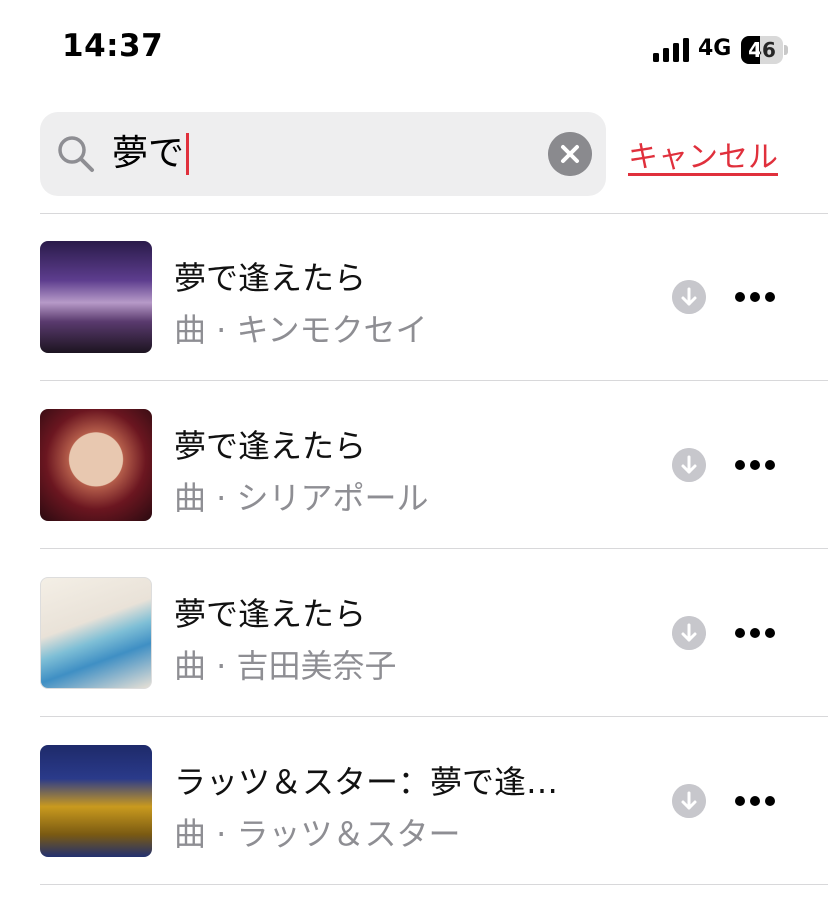 This screenshot has height=924, width=828. I want to click on search-field: 夢で, so click(323, 154).